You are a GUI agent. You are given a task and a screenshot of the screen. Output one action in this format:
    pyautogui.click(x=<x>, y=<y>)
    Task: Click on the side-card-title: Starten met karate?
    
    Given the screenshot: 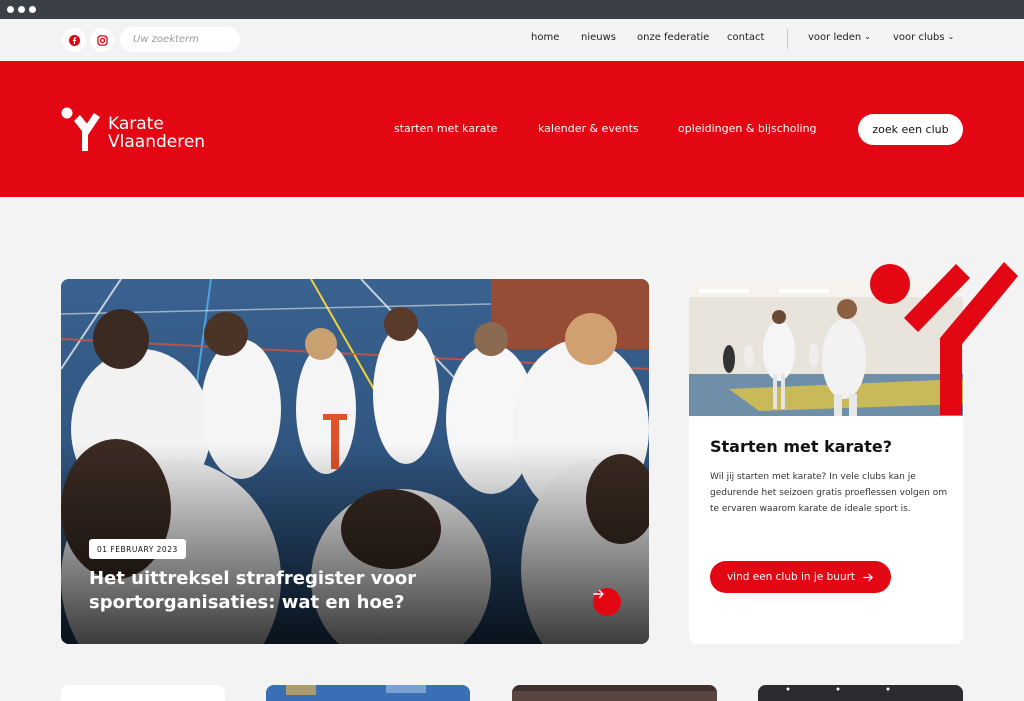 What is the action you would take?
    pyautogui.click(x=801, y=446)
    